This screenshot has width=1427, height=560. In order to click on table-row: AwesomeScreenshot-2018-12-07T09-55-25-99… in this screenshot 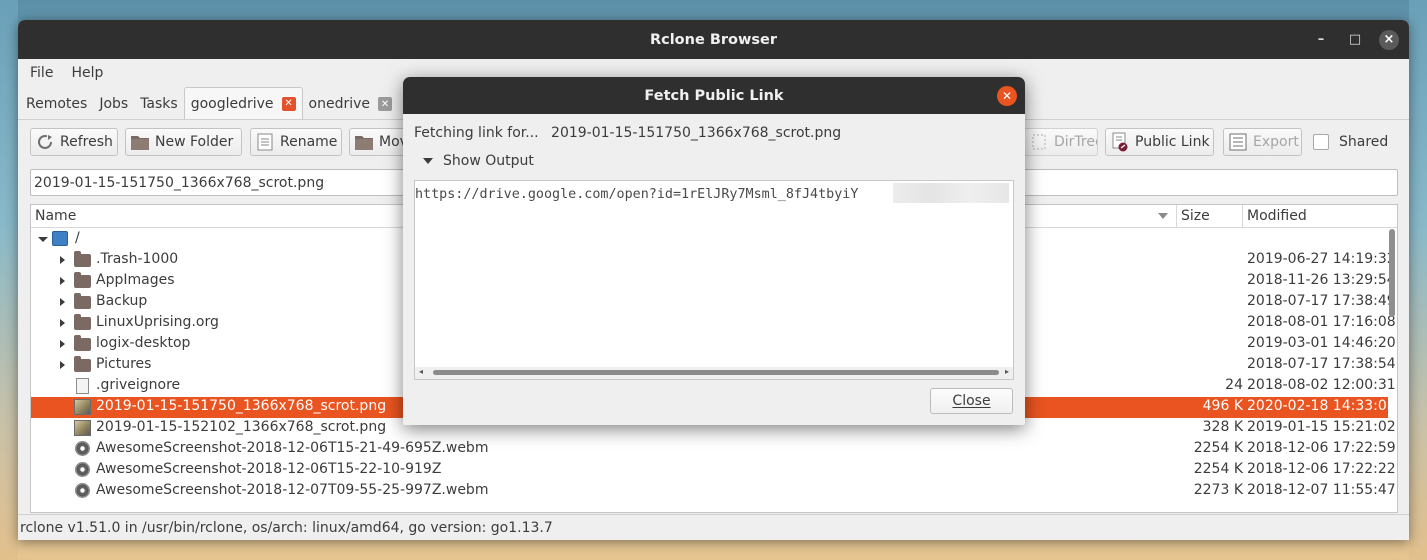, I will do `click(713, 491)`.